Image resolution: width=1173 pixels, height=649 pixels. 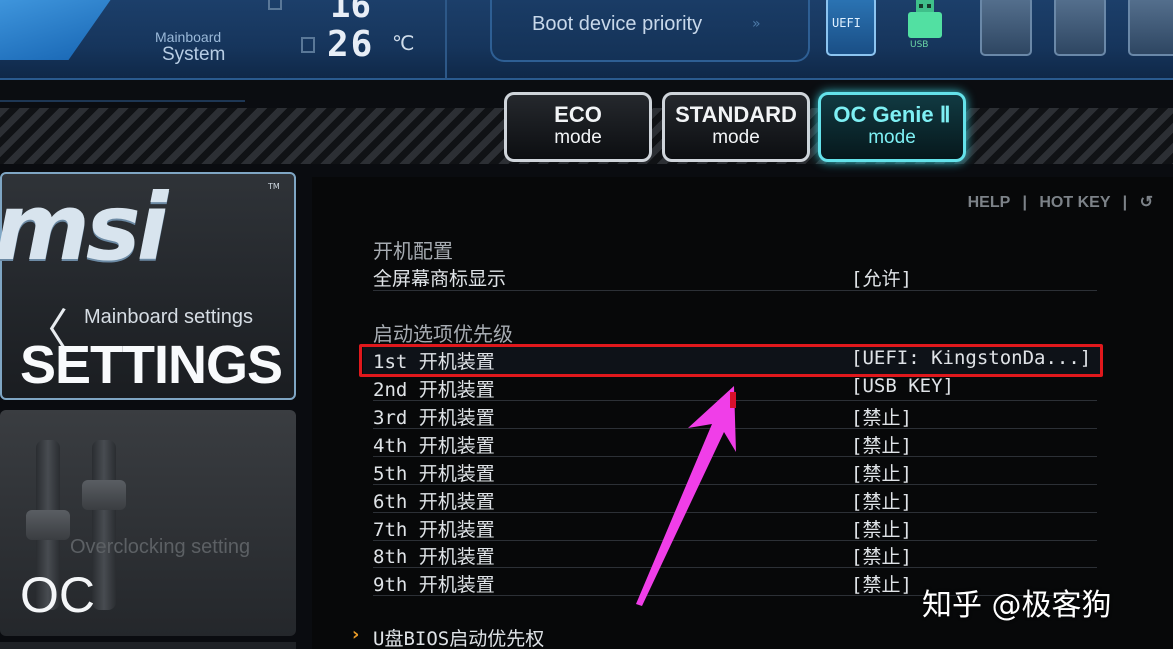 I want to click on boot-device-2-label: 2nd 开机装置, so click(x=434, y=388).